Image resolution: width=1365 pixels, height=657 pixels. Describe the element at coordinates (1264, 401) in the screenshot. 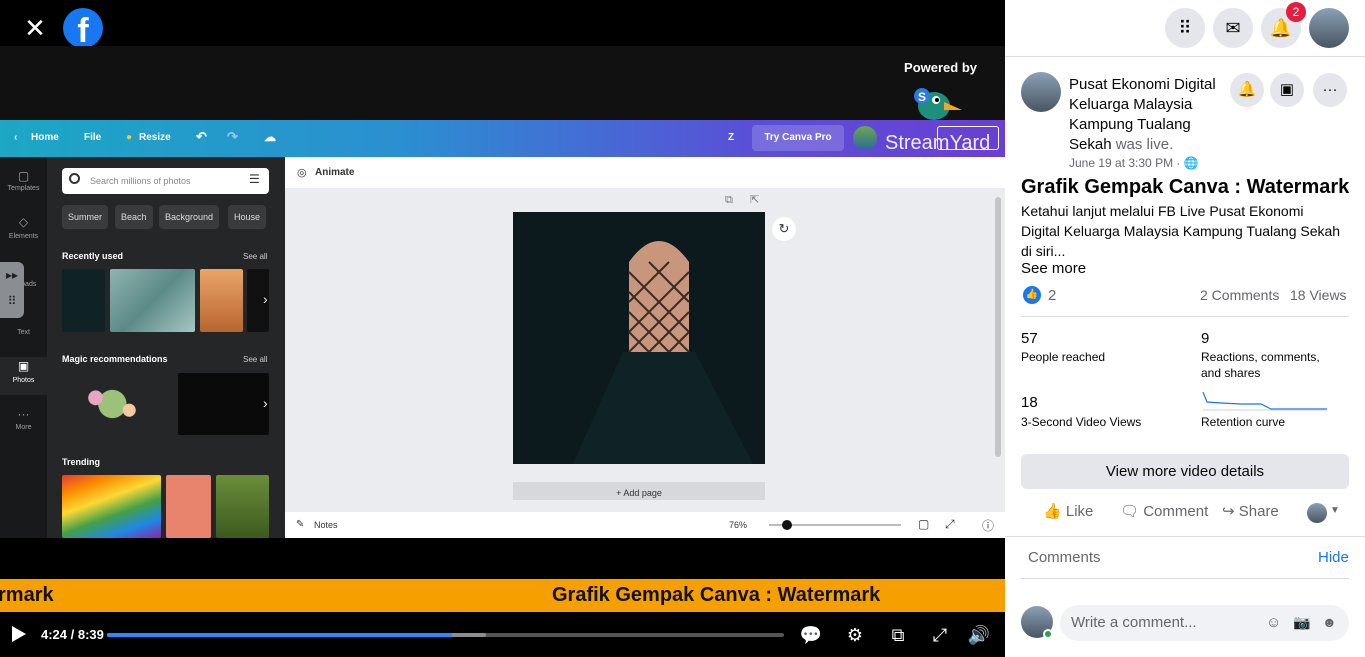

I see `retention-curve-sparkline` at that location.